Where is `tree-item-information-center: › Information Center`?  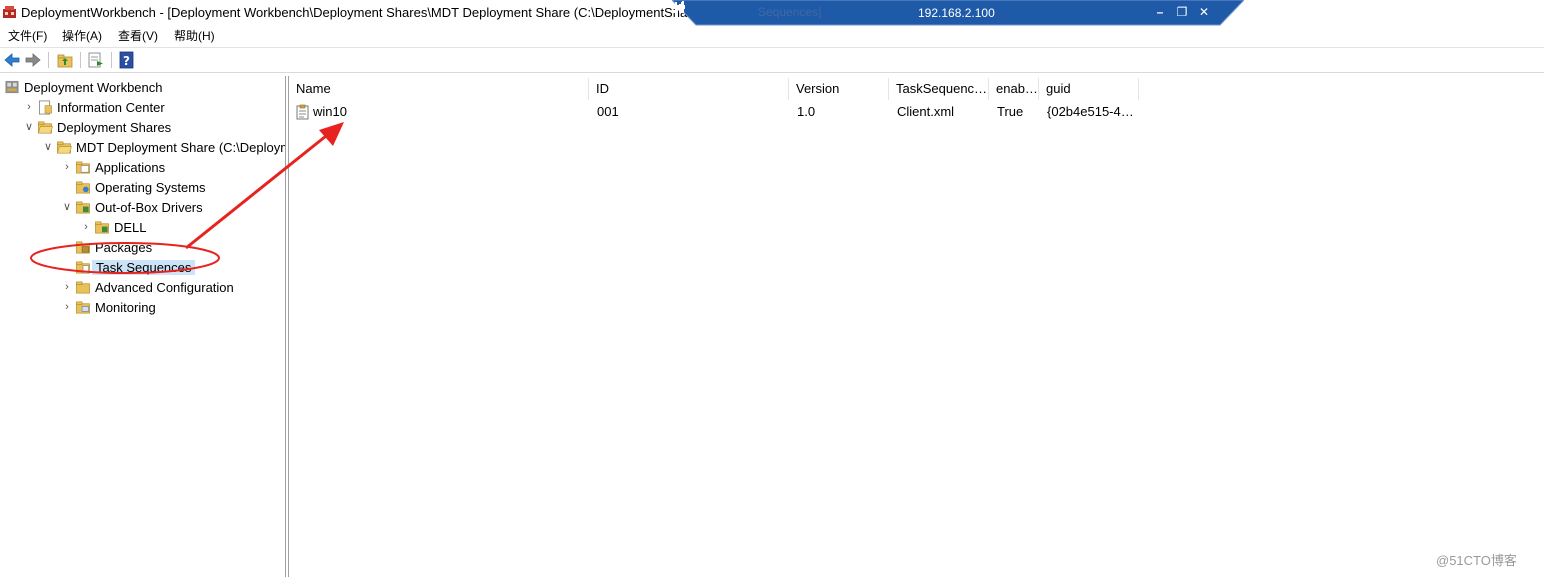
tree-item-information-center: › Information Center is located at coordinates (142, 107).